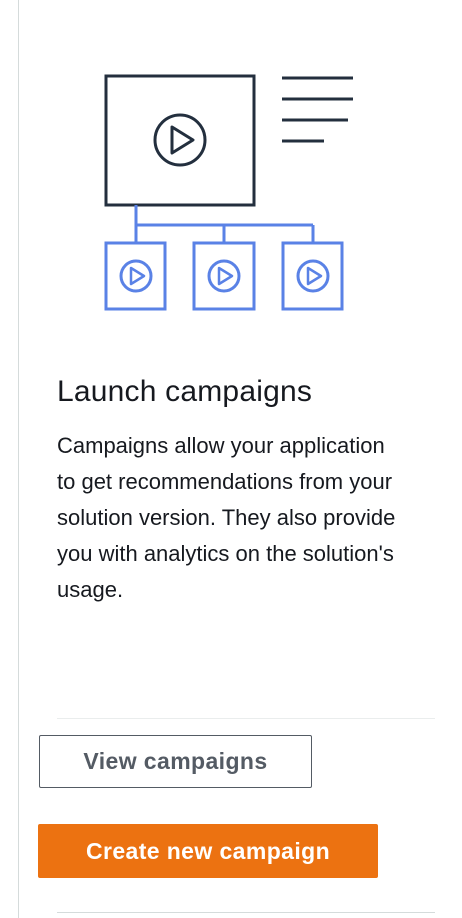 The height and width of the screenshot is (918, 462). I want to click on panel-left-border, so click(18, 459).